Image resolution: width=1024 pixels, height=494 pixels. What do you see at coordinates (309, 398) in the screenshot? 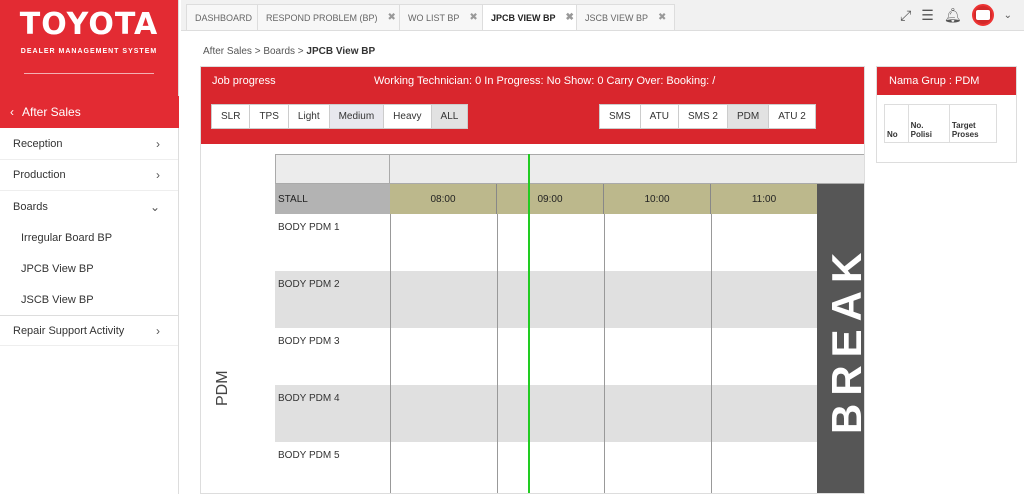
I see `stall-name: BODY PDM 4` at bounding box center [309, 398].